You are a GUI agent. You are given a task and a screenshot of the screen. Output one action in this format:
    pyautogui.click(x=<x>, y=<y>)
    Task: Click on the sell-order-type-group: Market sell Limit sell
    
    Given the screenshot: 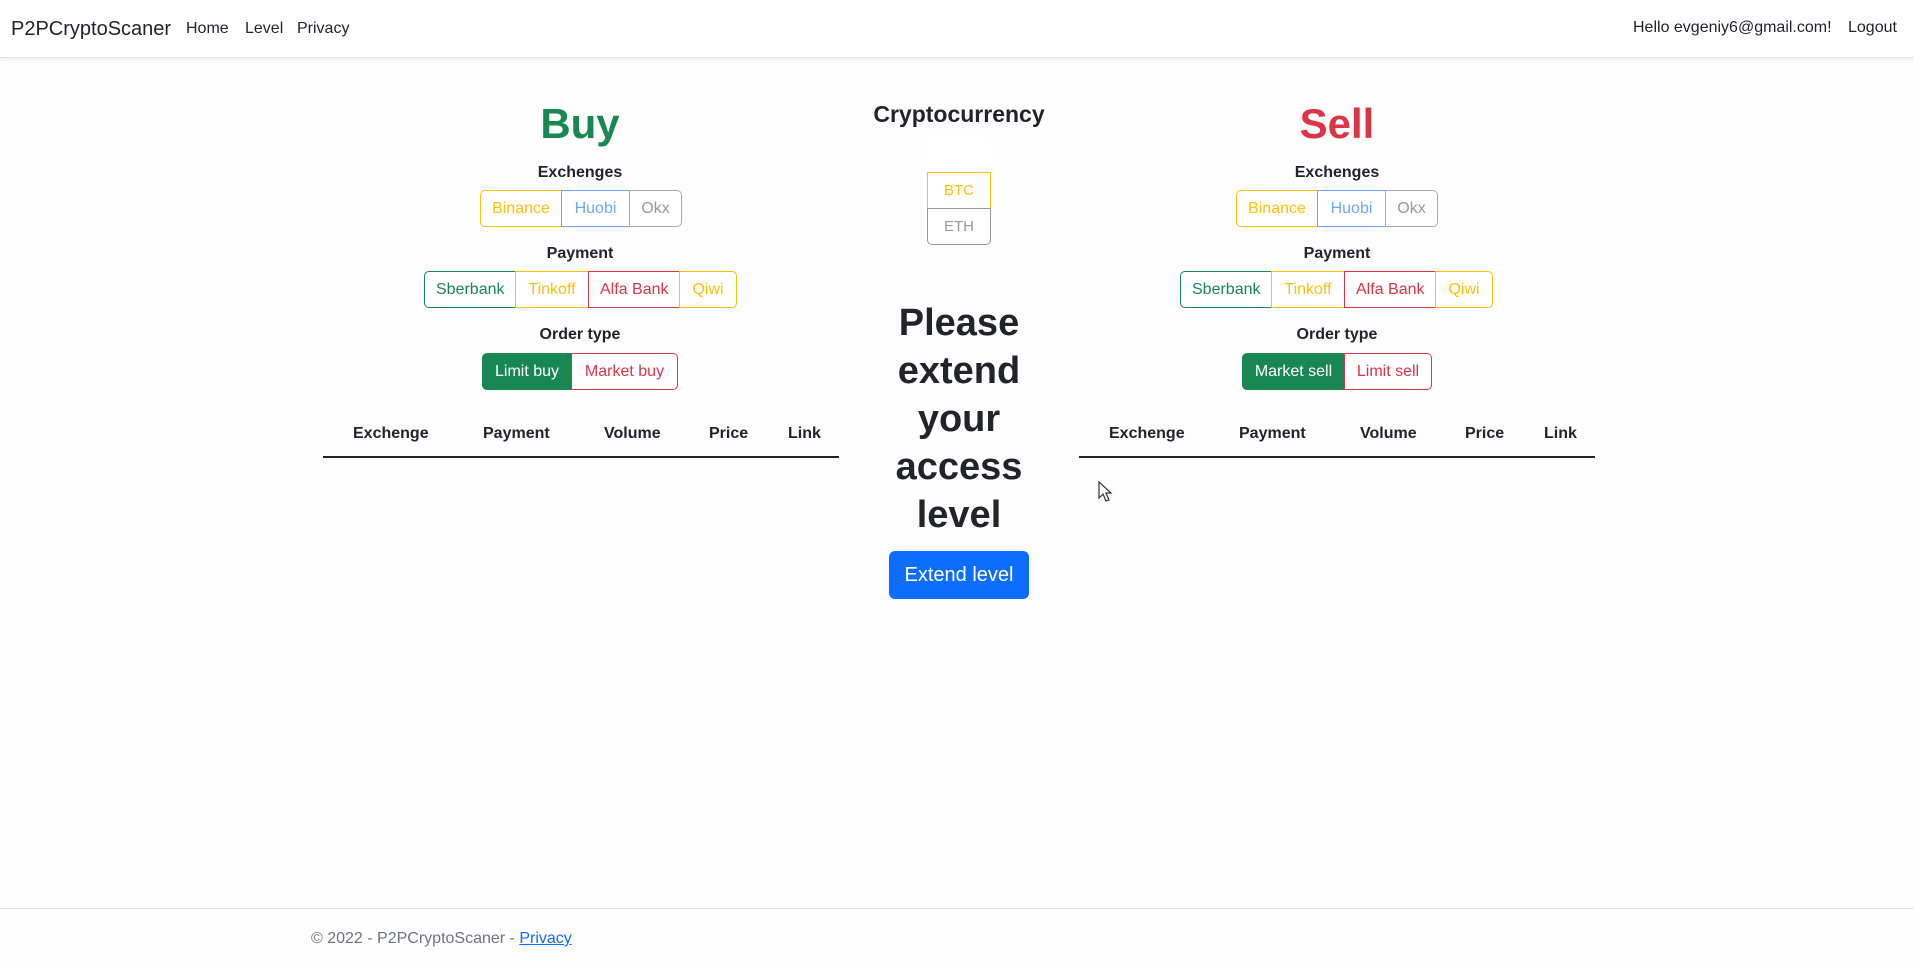 What is the action you would take?
    pyautogui.click(x=1337, y=371)
    